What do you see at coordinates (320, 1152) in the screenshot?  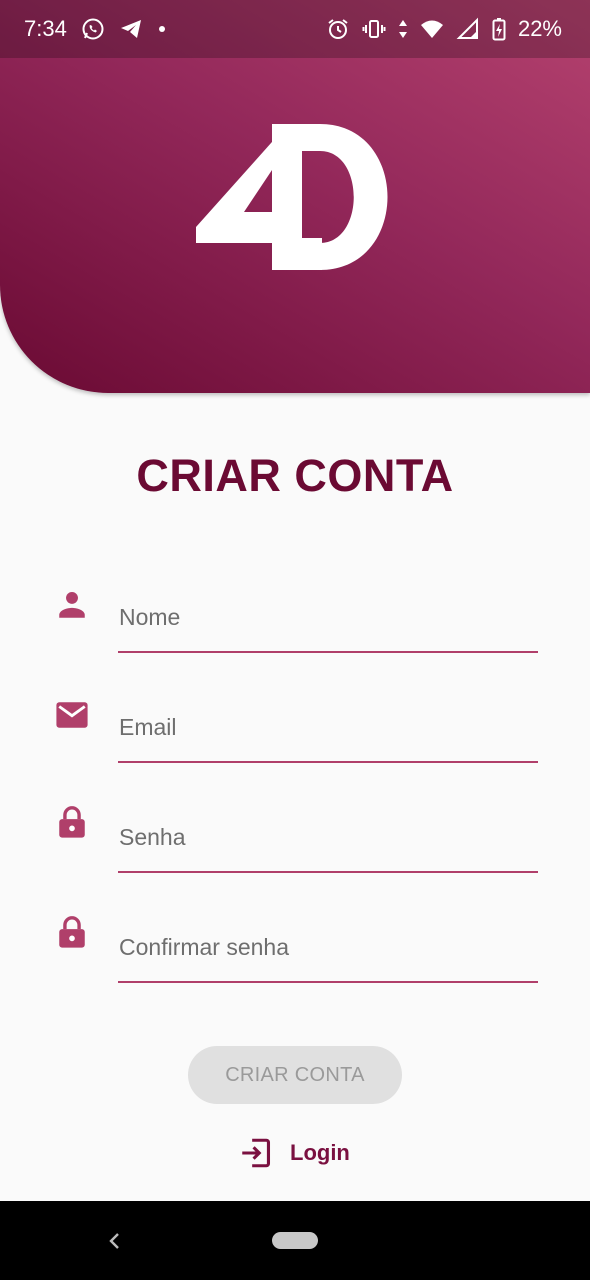 I see `login-label: Login` at bounding box center [320, 1152].